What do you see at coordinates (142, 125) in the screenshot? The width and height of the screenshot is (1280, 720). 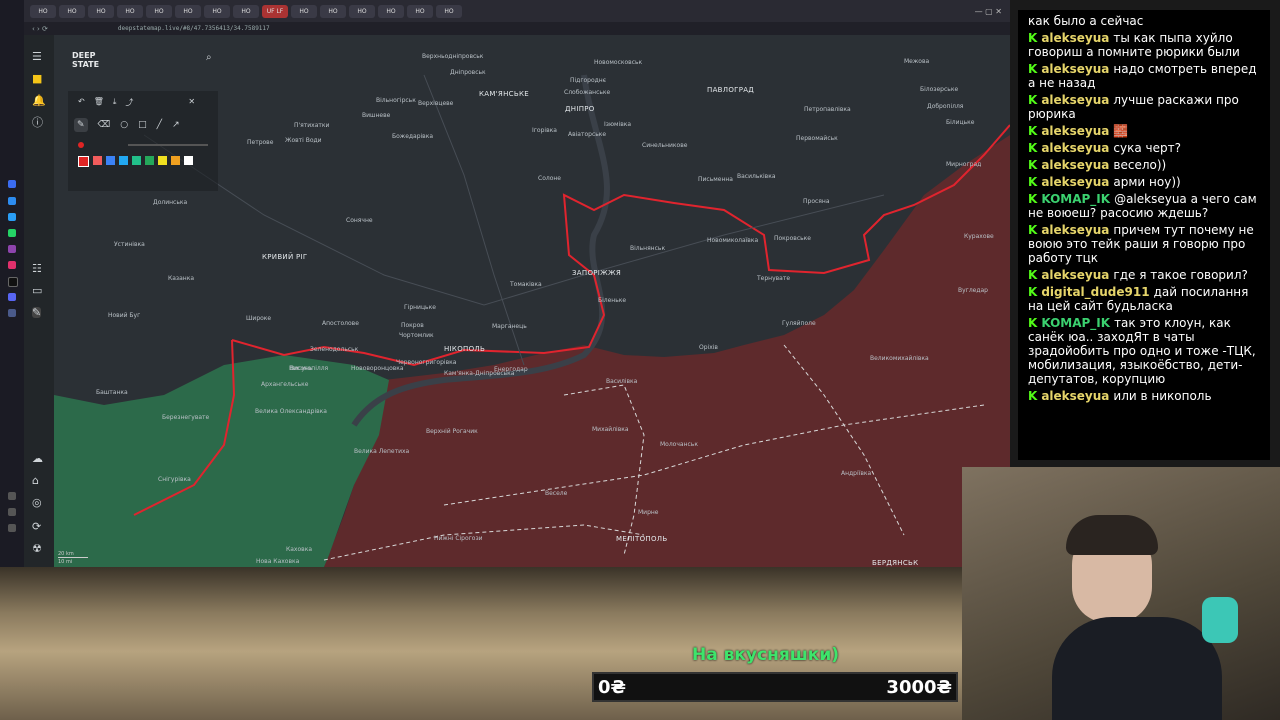 I see `square-icon: □` at bounding box center [142, 125].